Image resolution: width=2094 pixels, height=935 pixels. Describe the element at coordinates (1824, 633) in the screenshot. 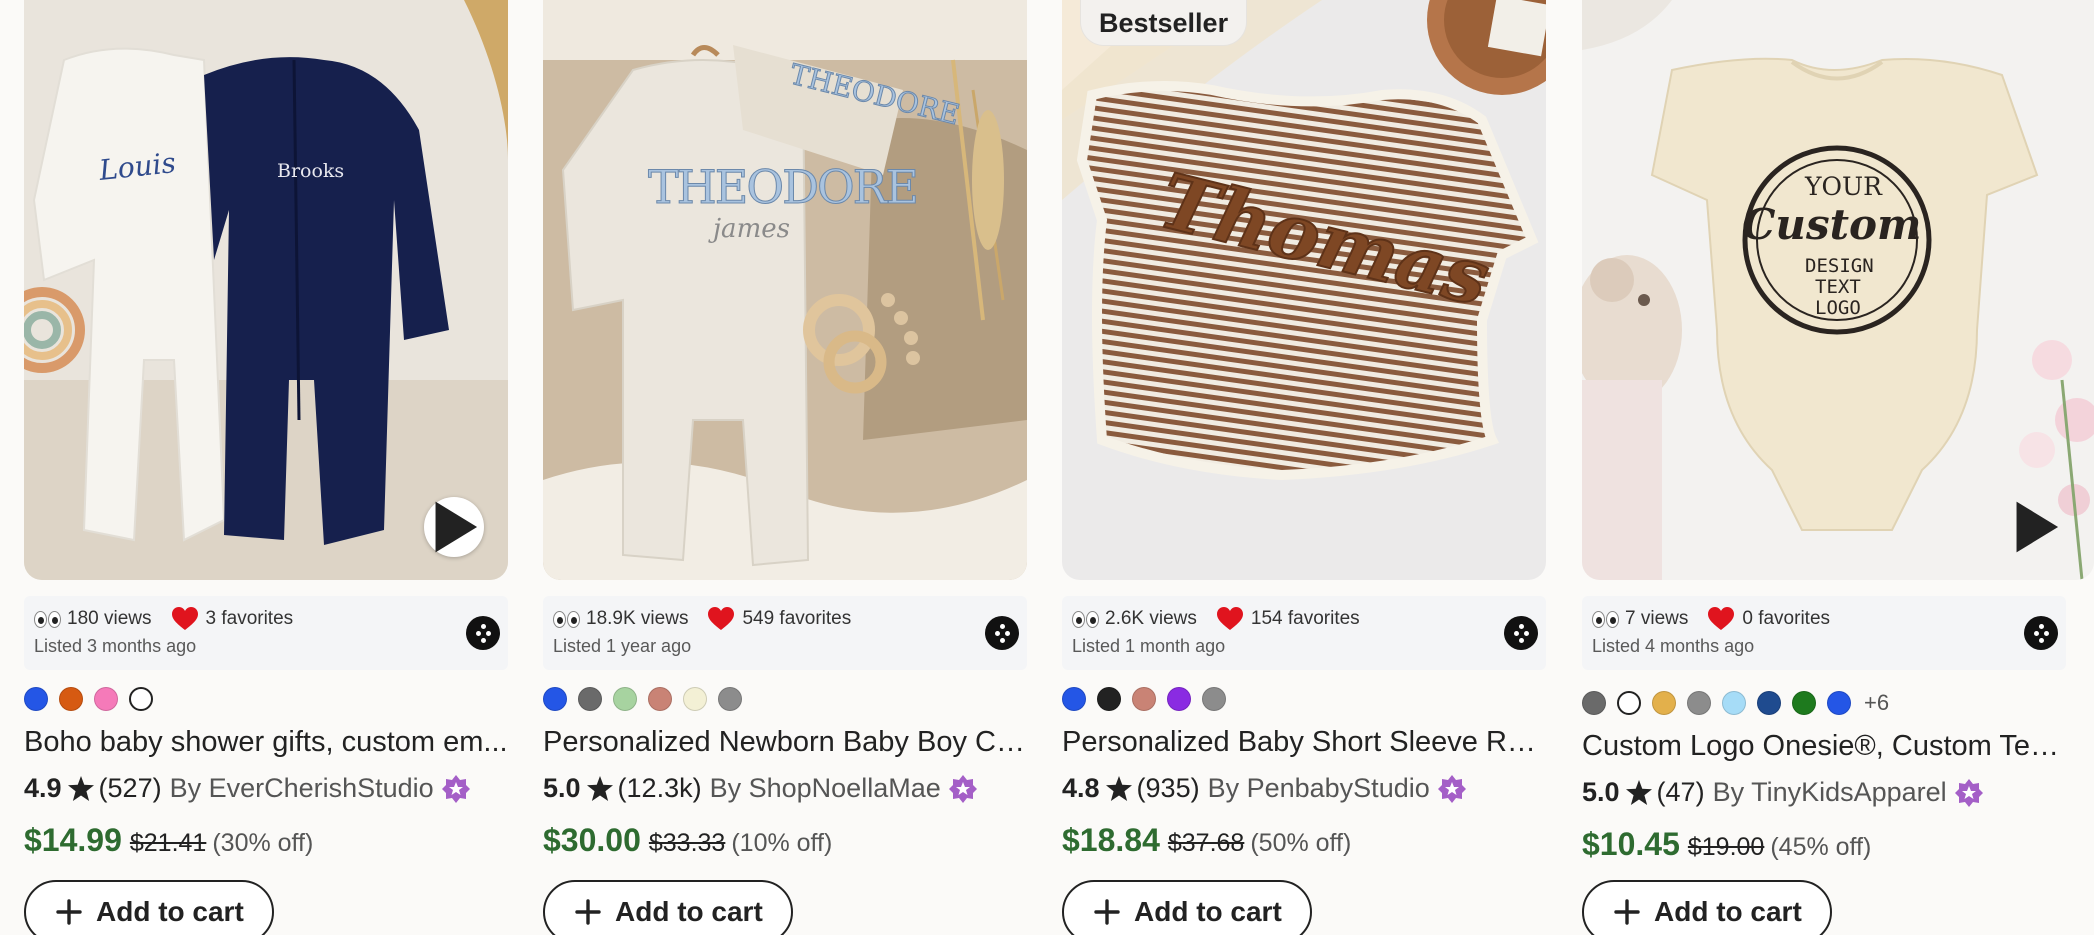

I see `listing-stats: 7 views 0 favorites Listed 4 months ago` at that location.